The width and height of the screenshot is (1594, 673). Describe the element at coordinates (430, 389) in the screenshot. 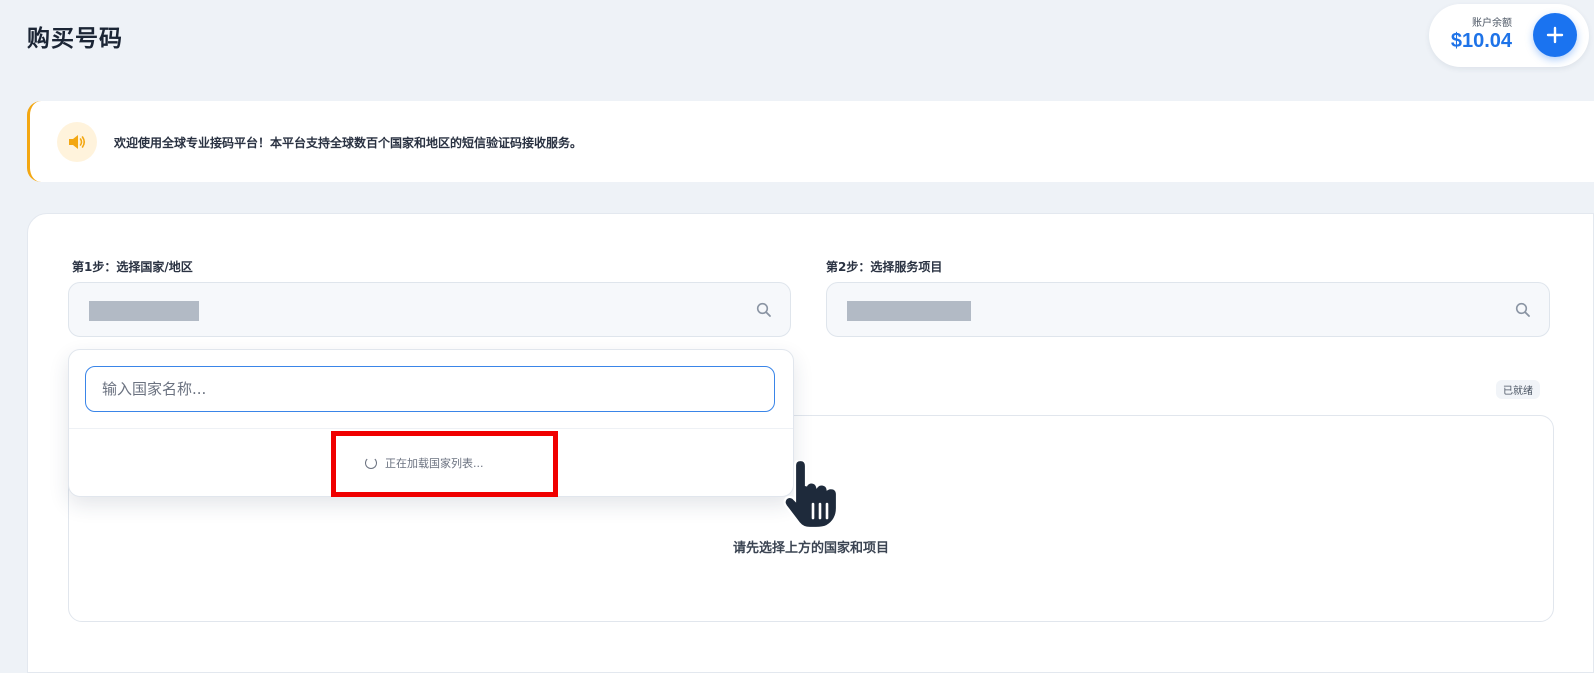

I see `country-search-input` at that location.